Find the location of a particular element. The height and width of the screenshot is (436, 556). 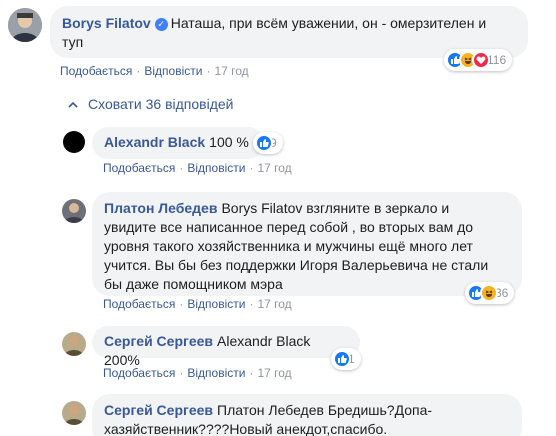

haha-icon is located at coordinates (489, 293).